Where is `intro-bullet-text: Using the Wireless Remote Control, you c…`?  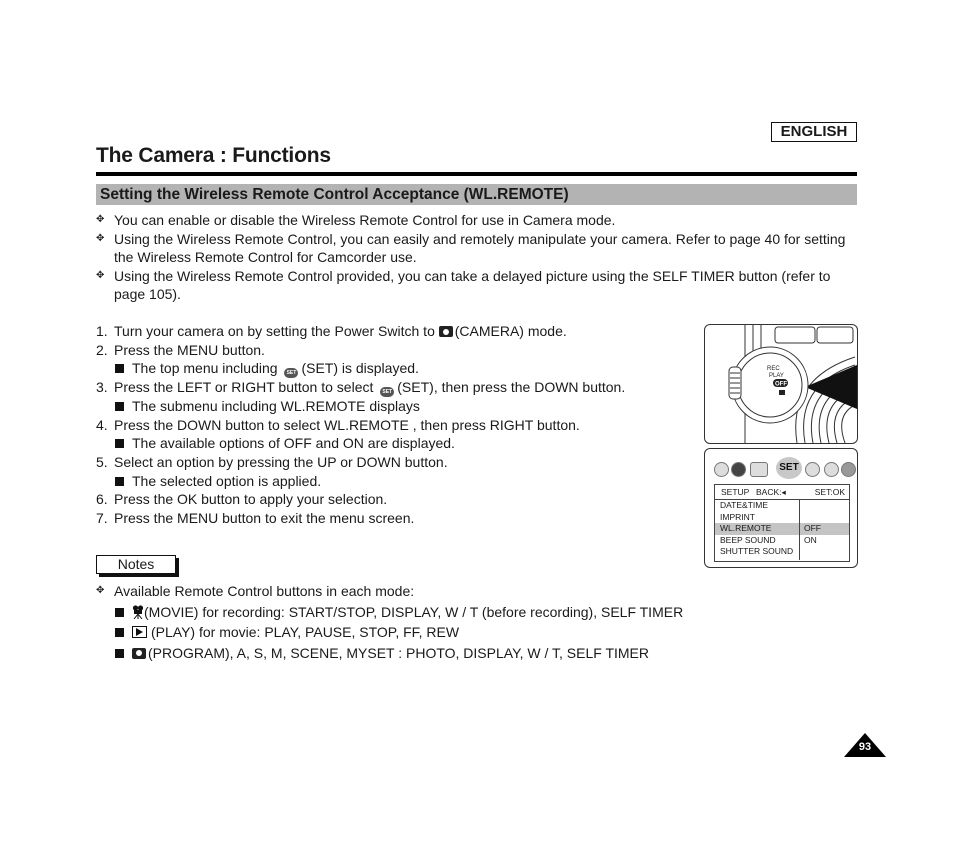 intro-bullet-text: Using the Wireless Remote Control, you c… is located at coordinates (480, 248).